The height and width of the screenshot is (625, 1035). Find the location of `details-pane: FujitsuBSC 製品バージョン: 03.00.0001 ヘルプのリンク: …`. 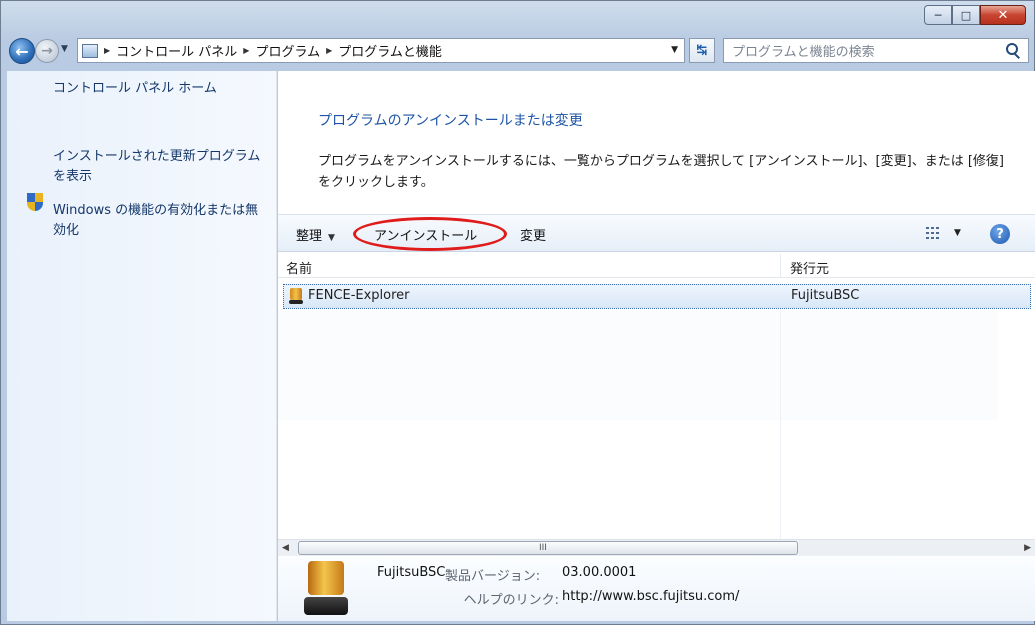

details-pane: FujitsuBSC 製品バージョン: 03.00.0001 ヘルプのリンク: … is located at coordinates (656, 589).